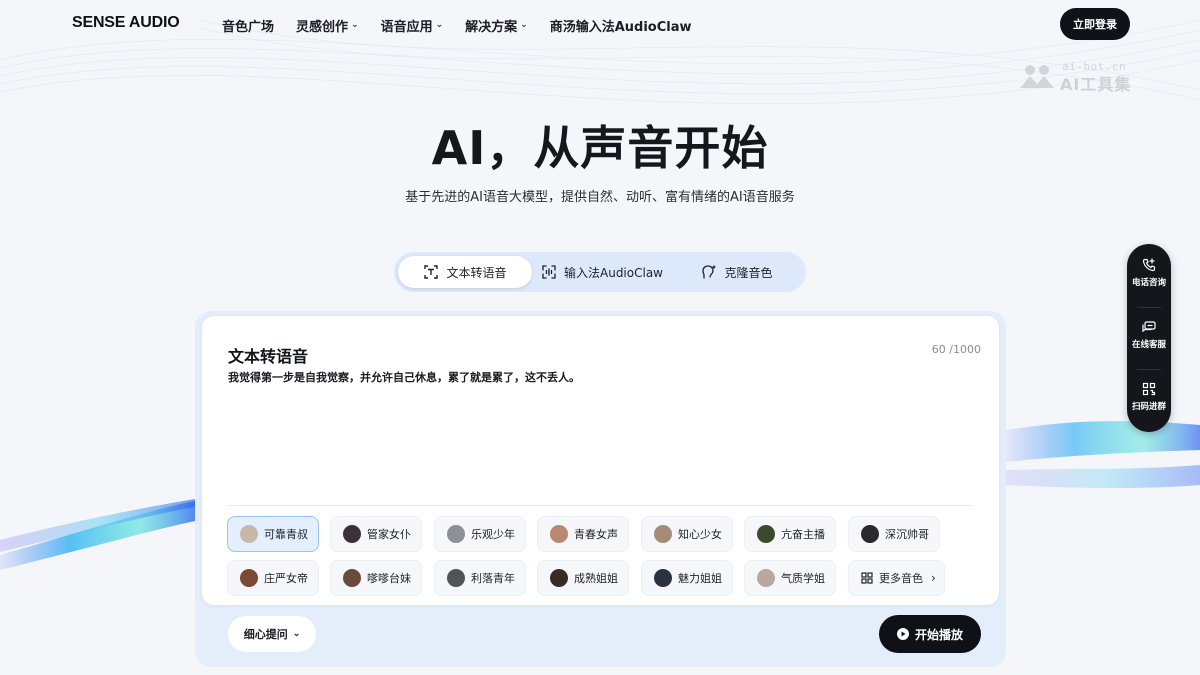 This screenshot has width=1200, height=675. What do you see at coordinates (376, 578) in the screenshot?
I see `voice-option: 嗲嗲台妹` at bounding box center [376, 578].